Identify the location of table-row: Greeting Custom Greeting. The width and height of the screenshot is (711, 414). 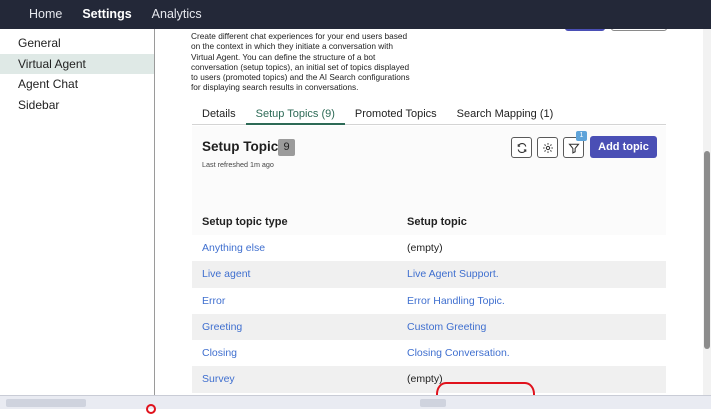
(429, 327).